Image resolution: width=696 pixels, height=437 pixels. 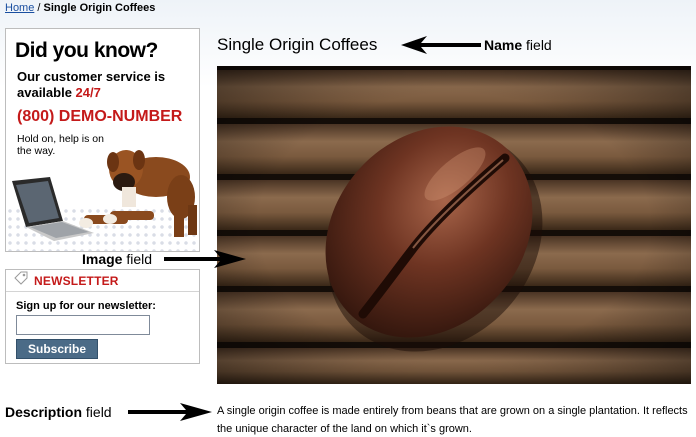 I want to click on ad-dog-laptop-illustration, so click(x=104, y=195).